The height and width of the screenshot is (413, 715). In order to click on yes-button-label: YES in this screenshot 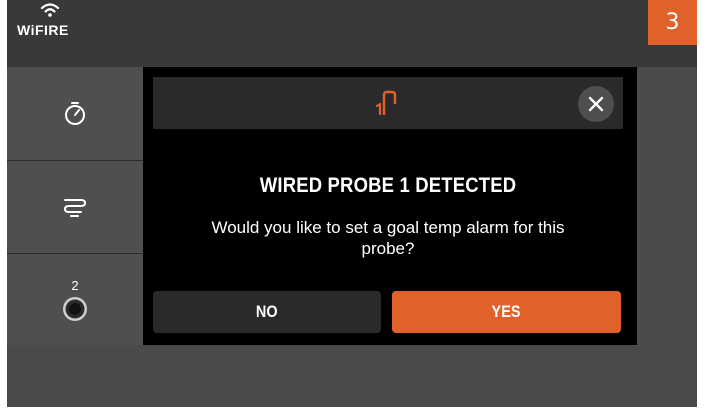, I will do `click(506, 311)`.